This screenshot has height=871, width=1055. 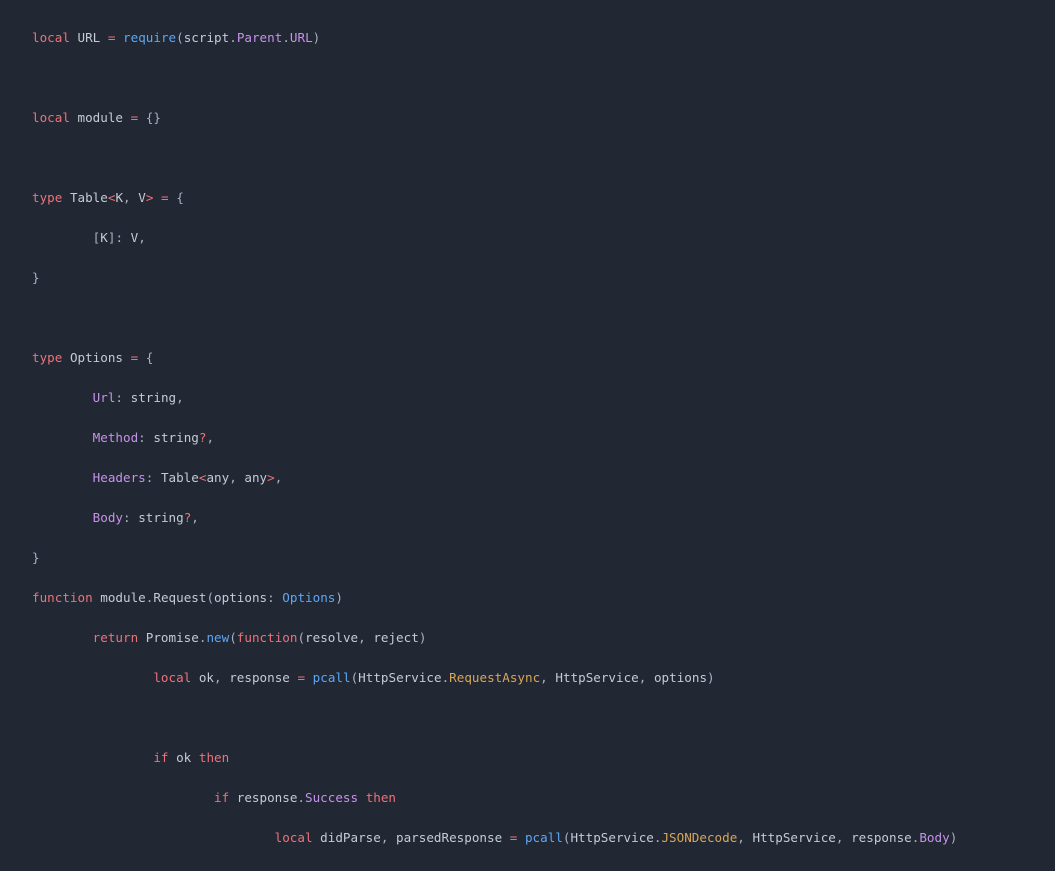 What do you see at coordinates (305, 797) in the screenshot?
I see `code-line-20: if response.Success then` at bounding box center [305, 797].